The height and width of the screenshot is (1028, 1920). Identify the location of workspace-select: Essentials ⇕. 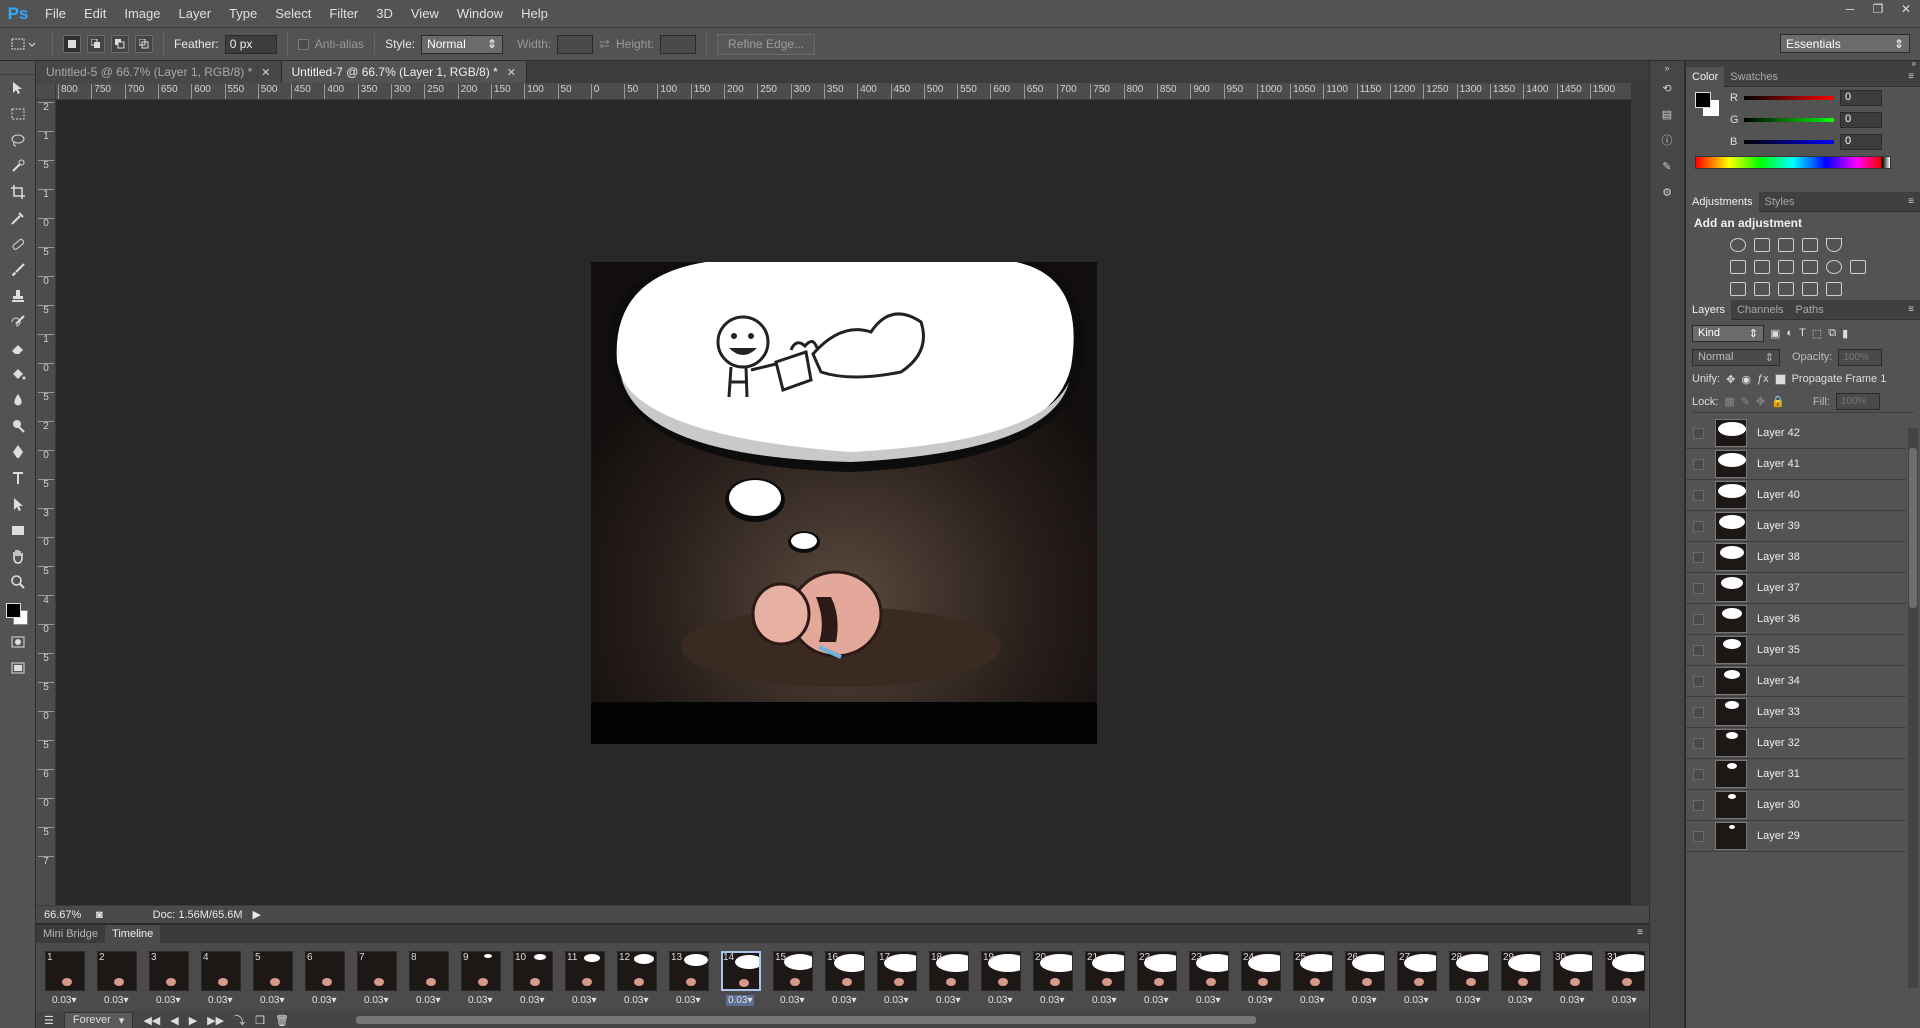
(1845, 43).